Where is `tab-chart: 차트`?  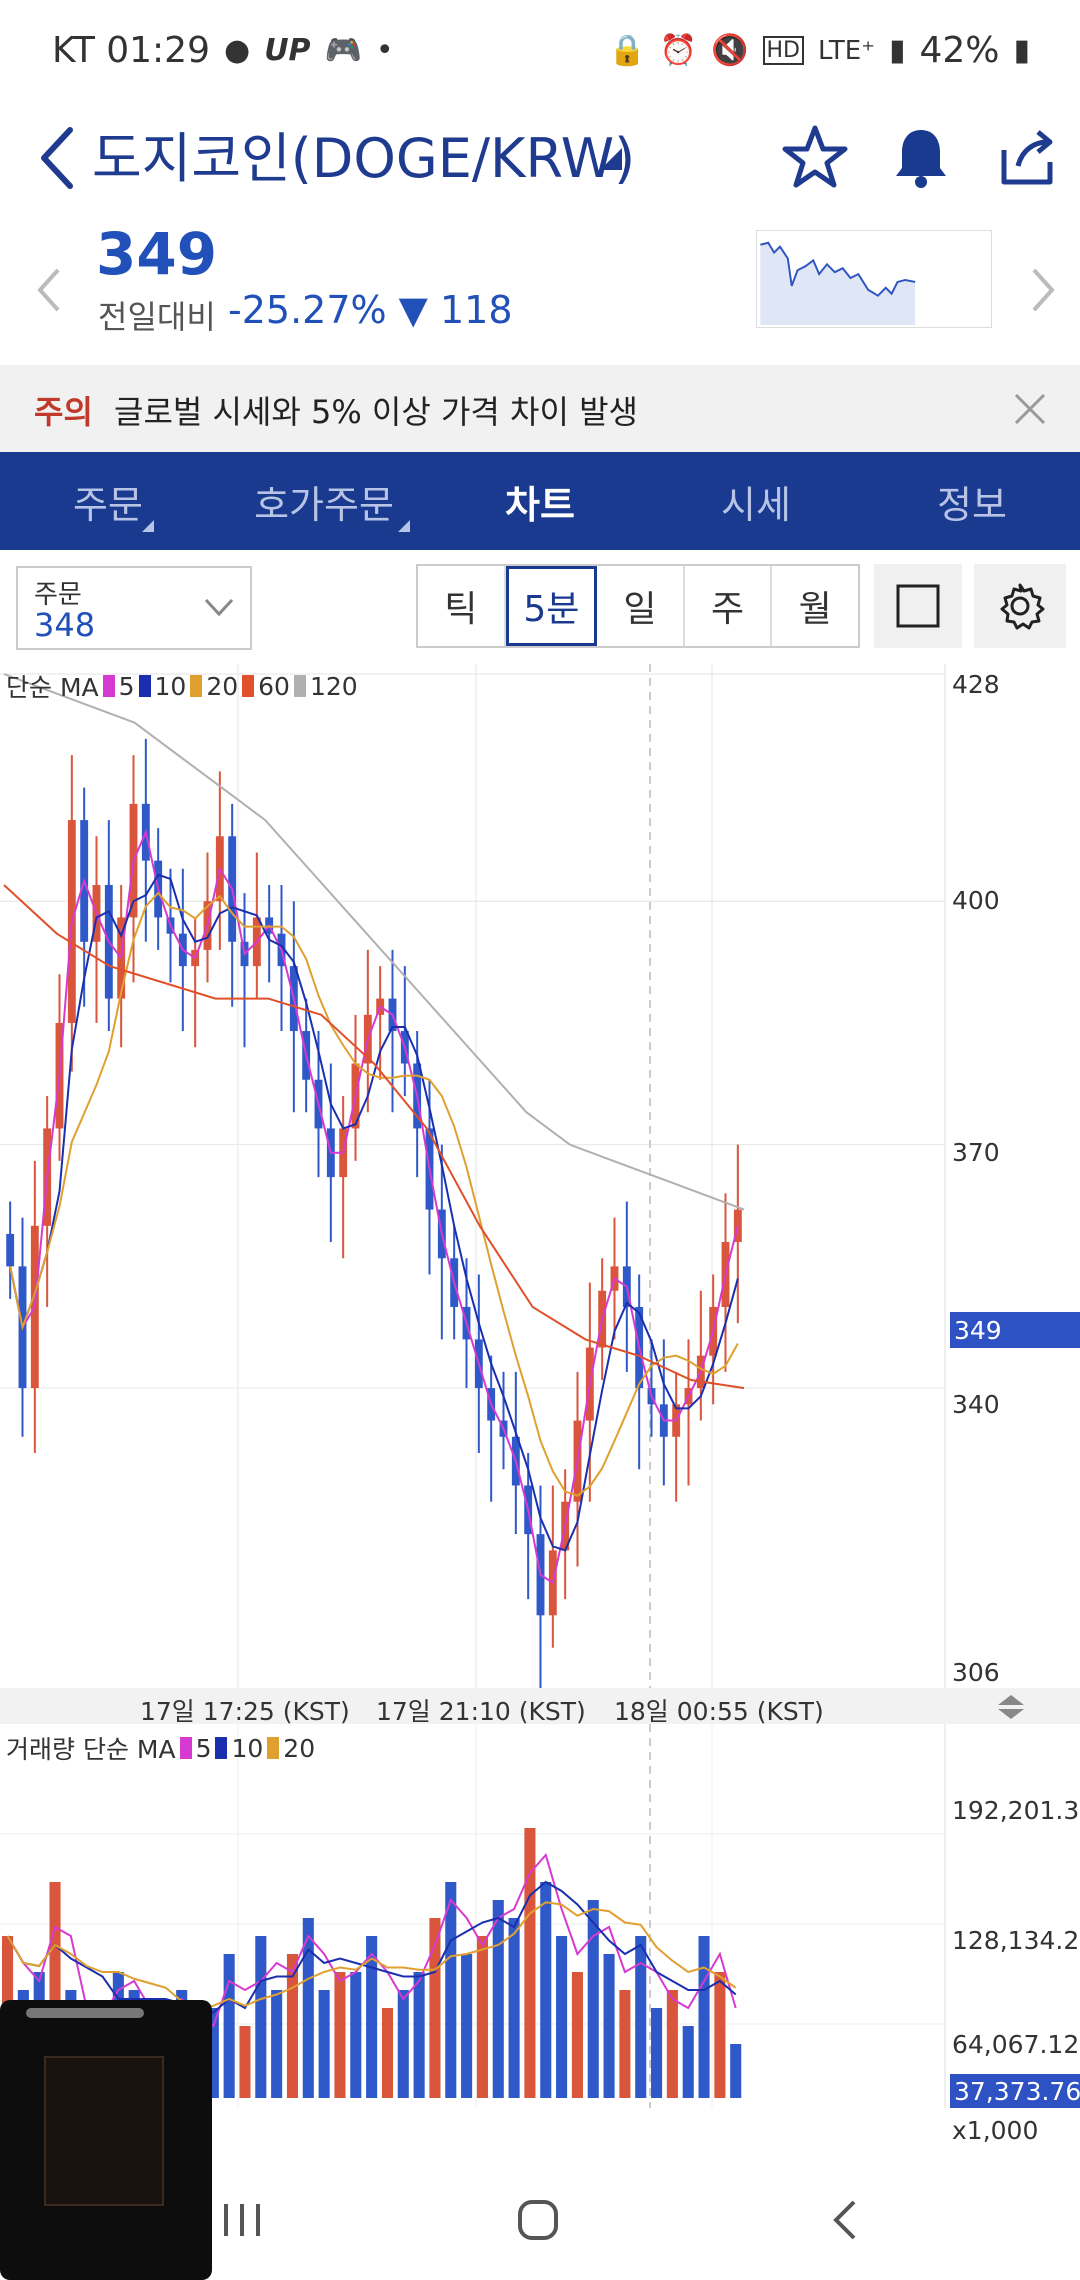
tab-chart: 차트 is located at coordinates (540, 501).